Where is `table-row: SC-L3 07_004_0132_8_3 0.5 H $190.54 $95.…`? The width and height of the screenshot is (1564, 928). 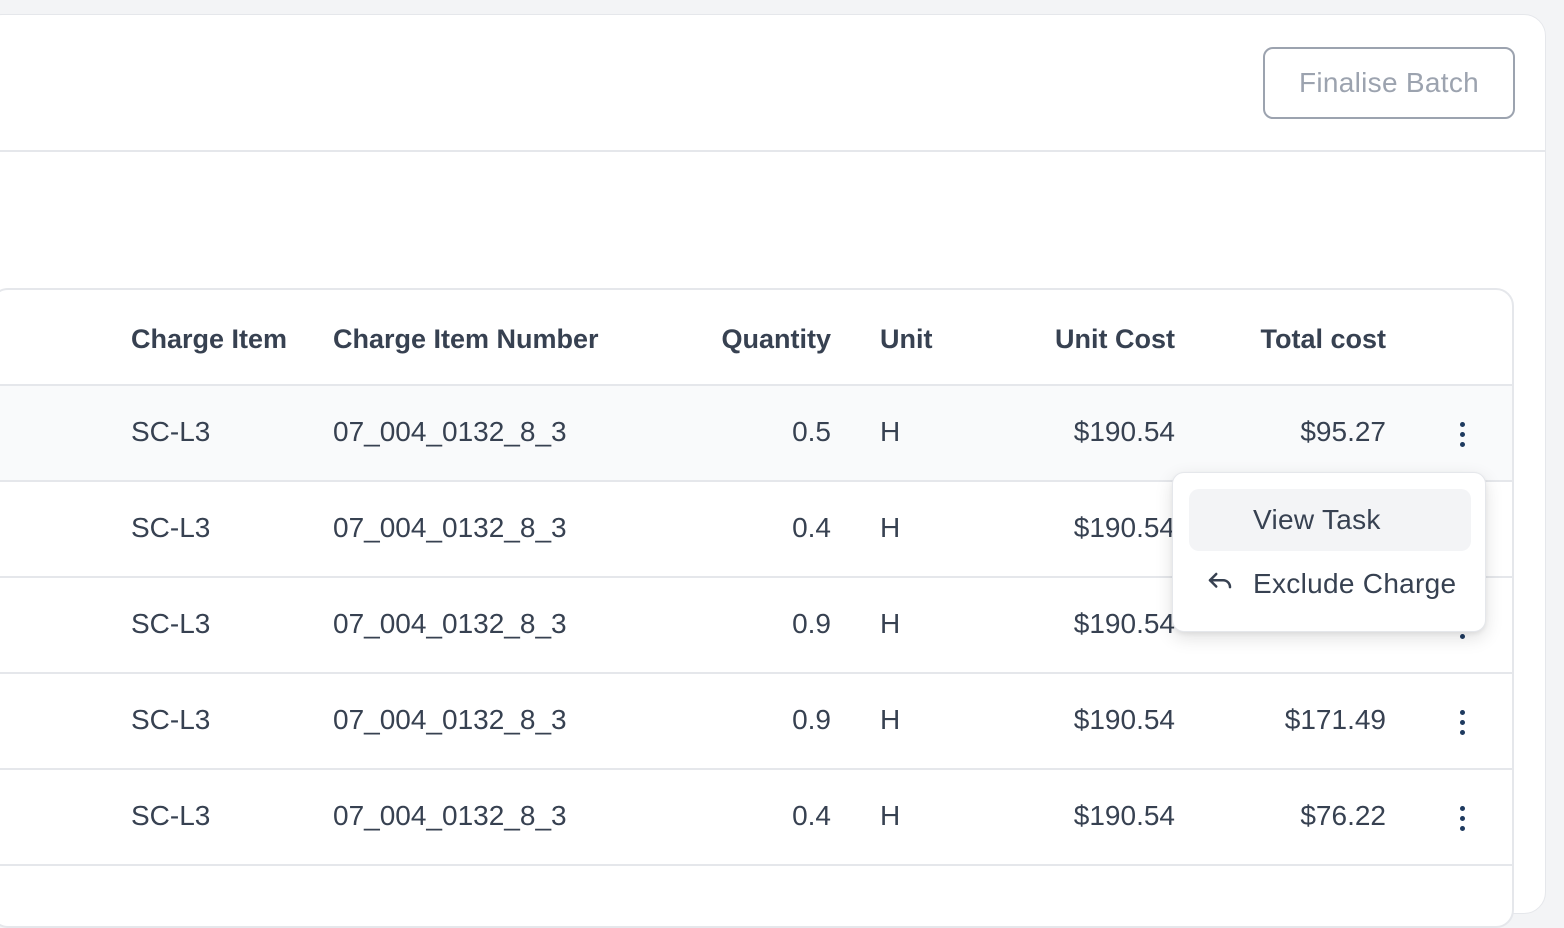 table-row: SC-L3 07_004_0132_8_3 0.5 H $190.54 $95.… is located at coordinates (756, 434).